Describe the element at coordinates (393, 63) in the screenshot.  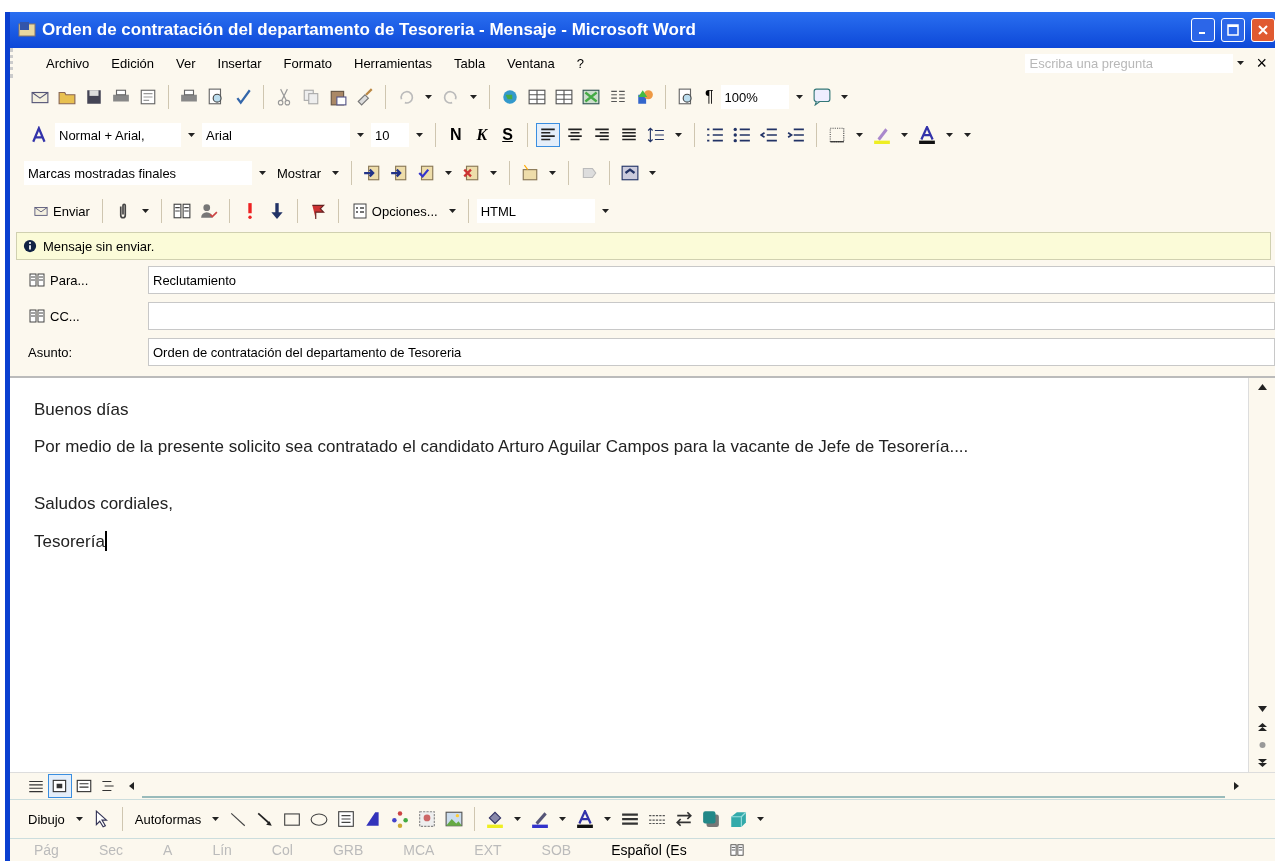
I see `menu-item: Herramientas` at that location.